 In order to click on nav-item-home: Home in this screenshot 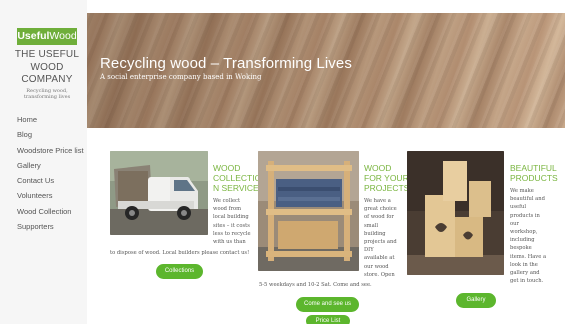, I will do `click(50, 122)`.